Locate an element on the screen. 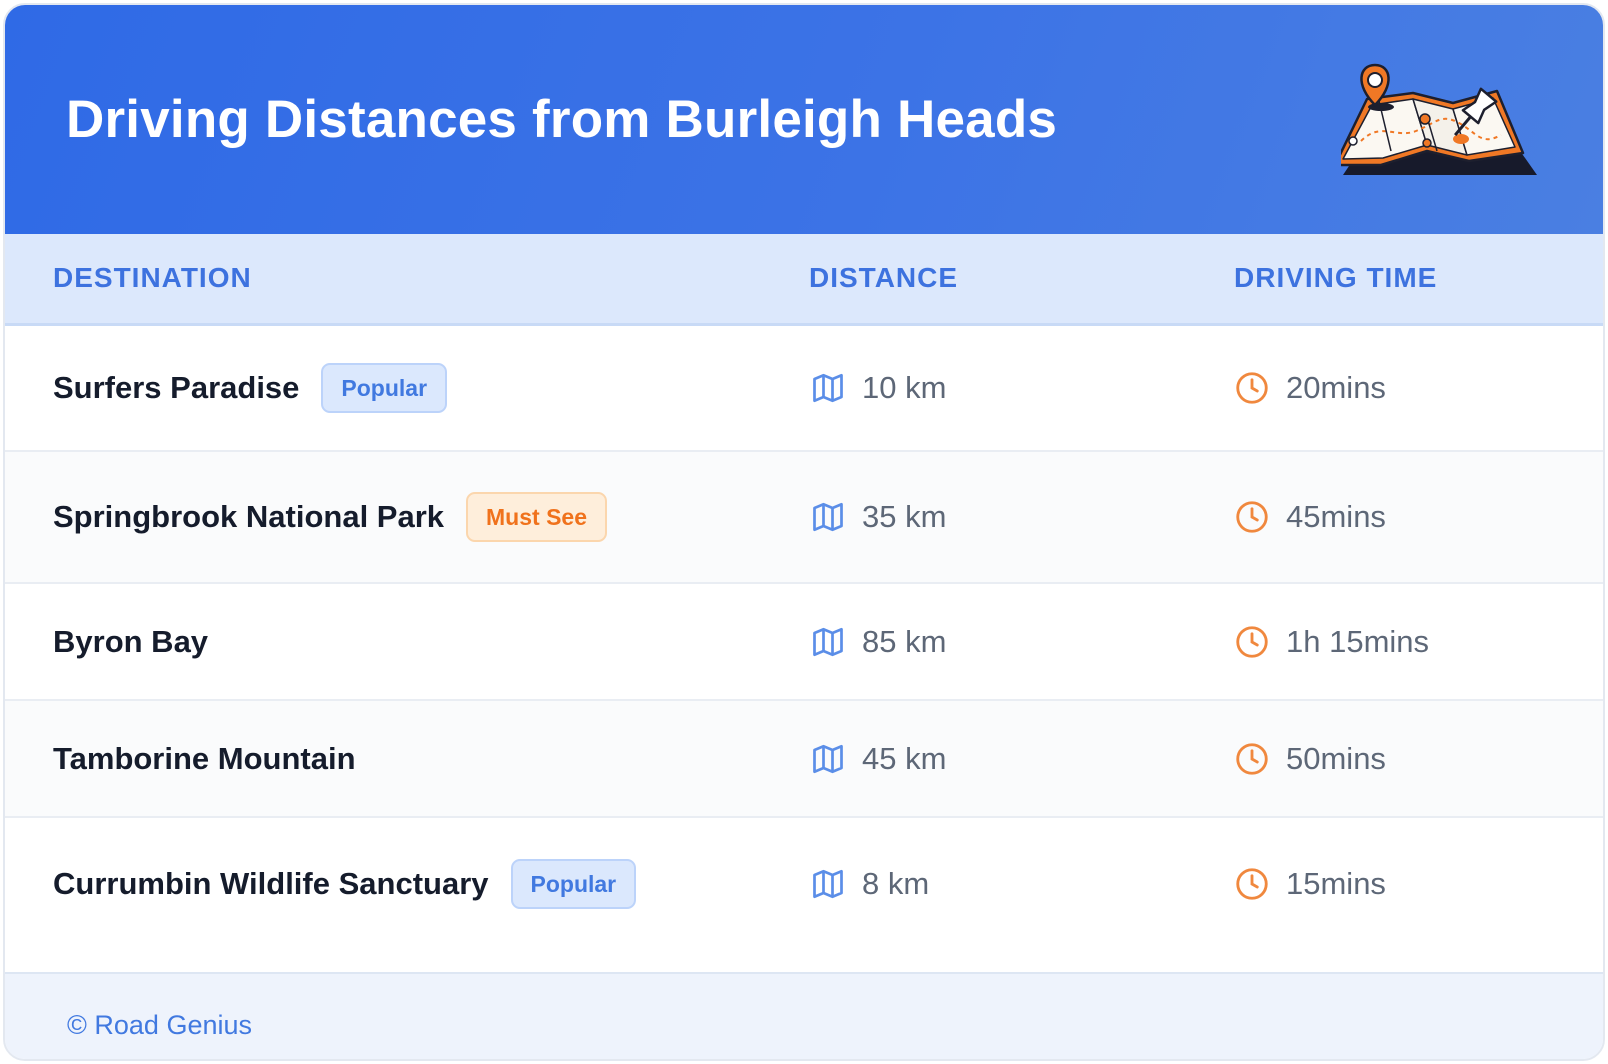 Image resolution: width=1608 pixels, height=1064 pixels. destination-name: Byron Bay is located at coordinates (131, 641).